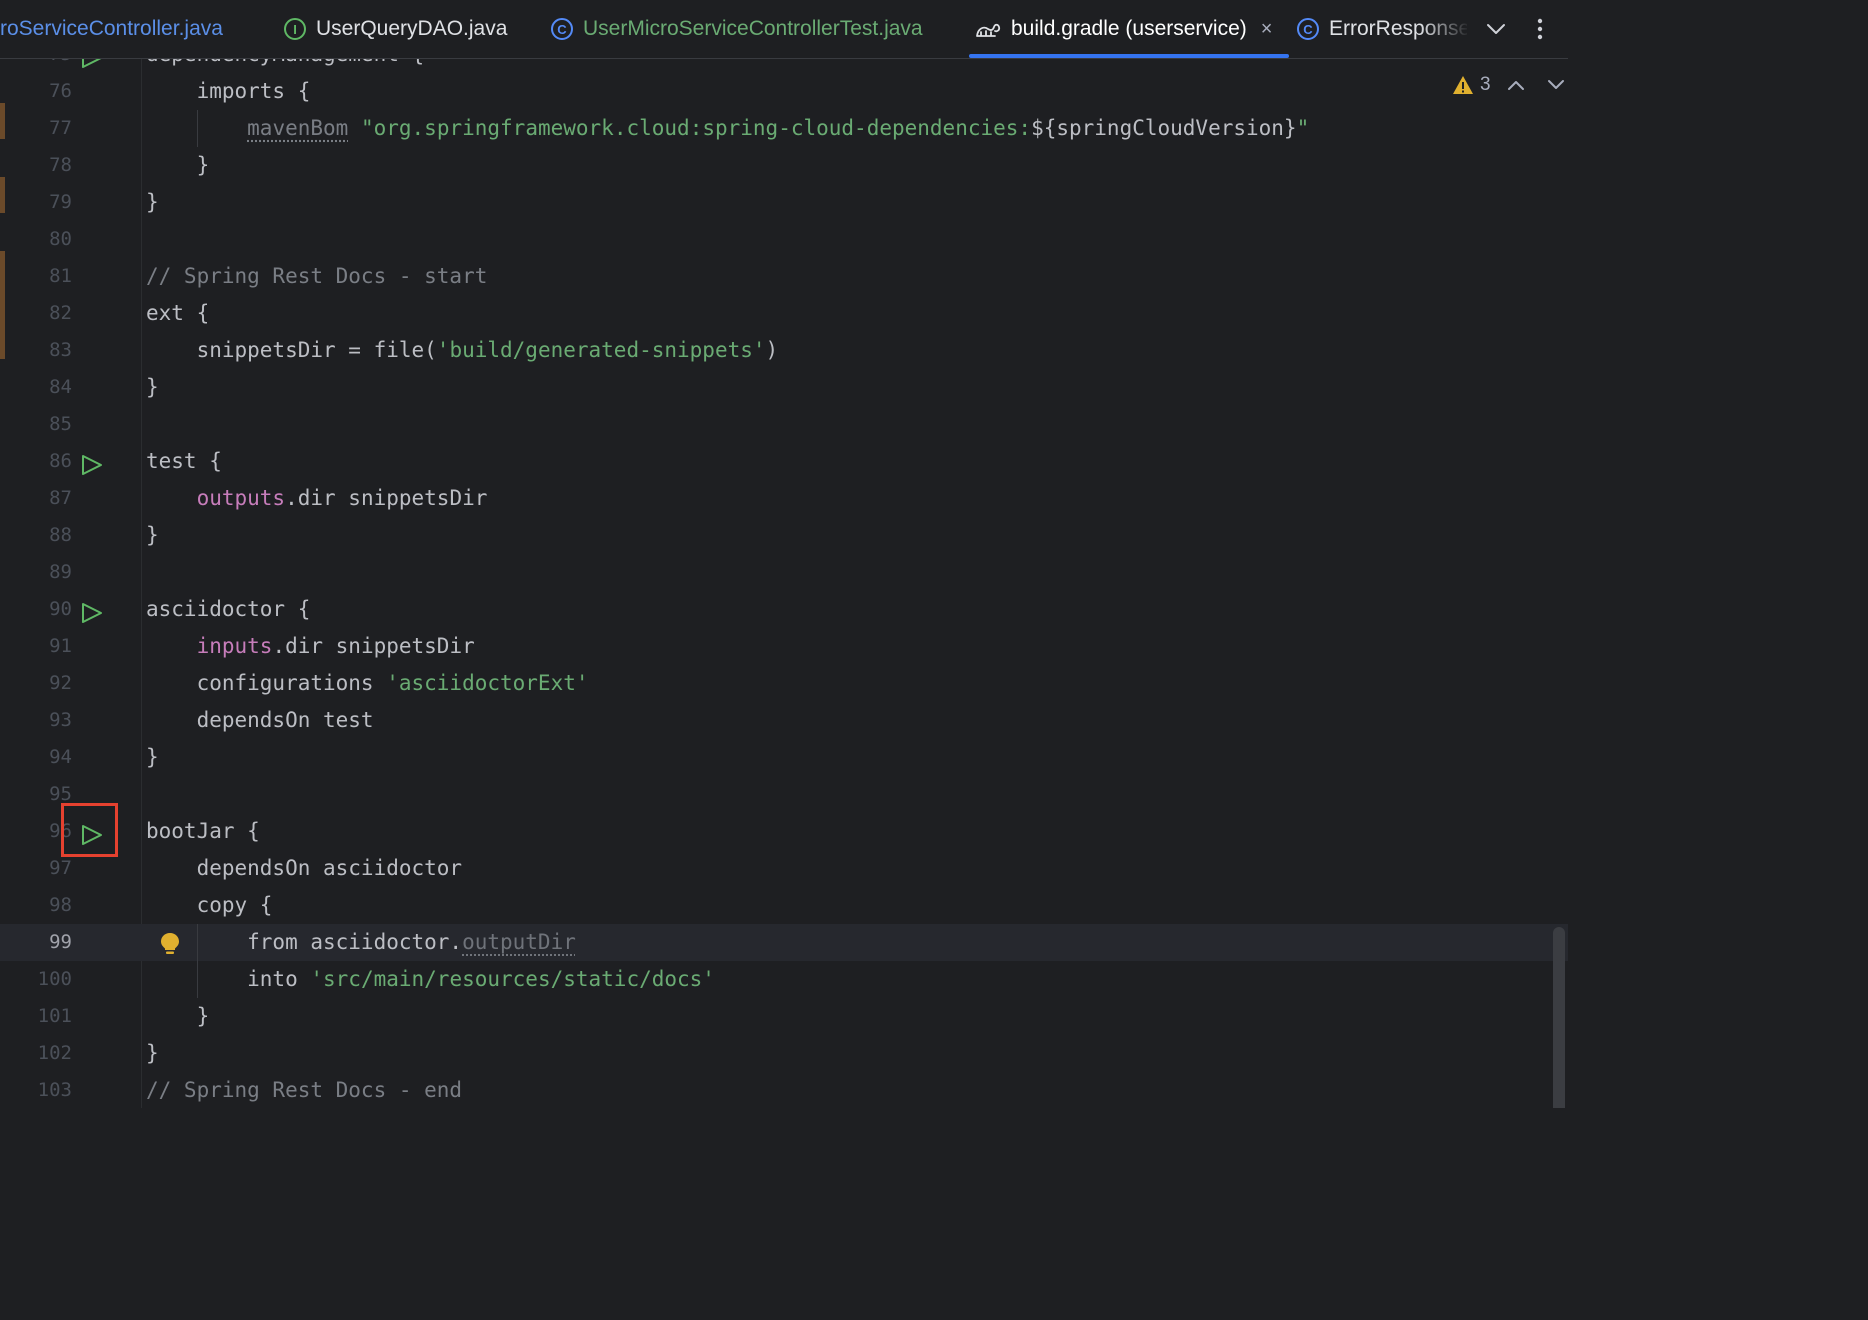 Image resolution: width=1868 pixels, height=1320 pixels. What do you see at coordinates (317, 498) in the screenshot?
I see `code-text: outputs.dir snippetsDir` at bounding box center [317, 498].